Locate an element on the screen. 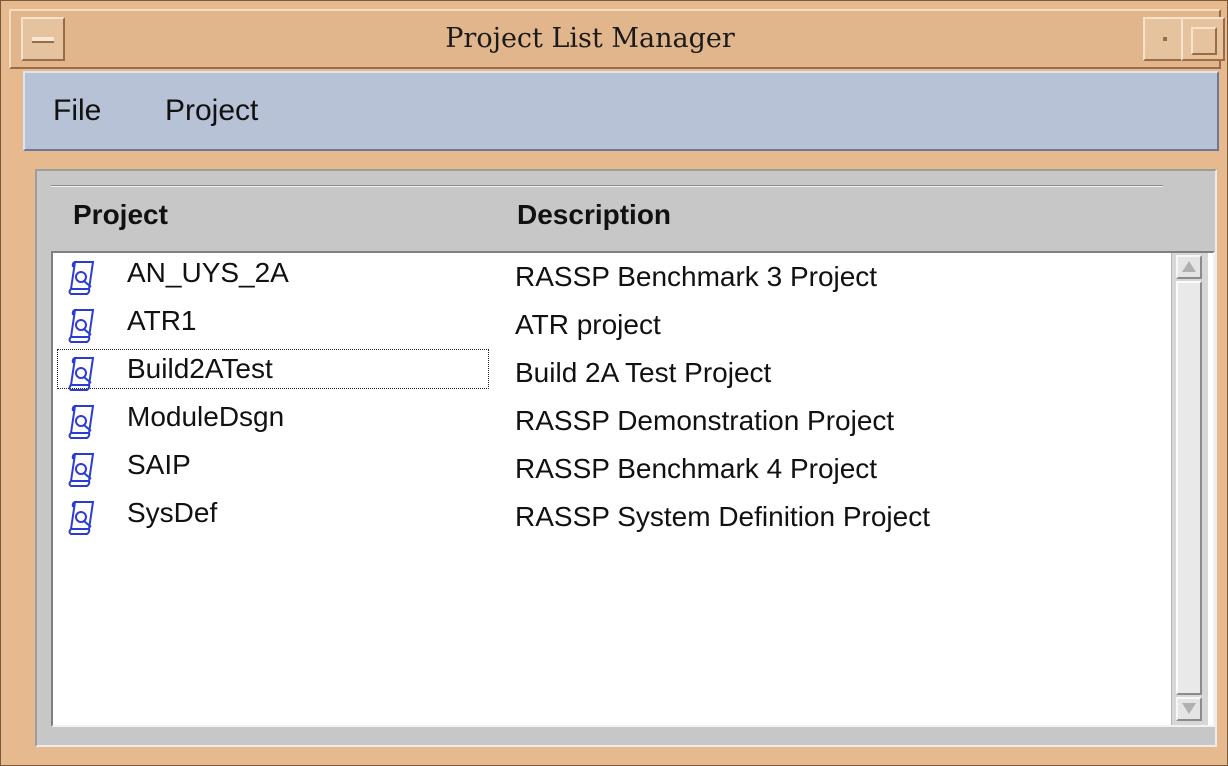  project-name: ModuleDsgn is located at coordinates (206, 416).